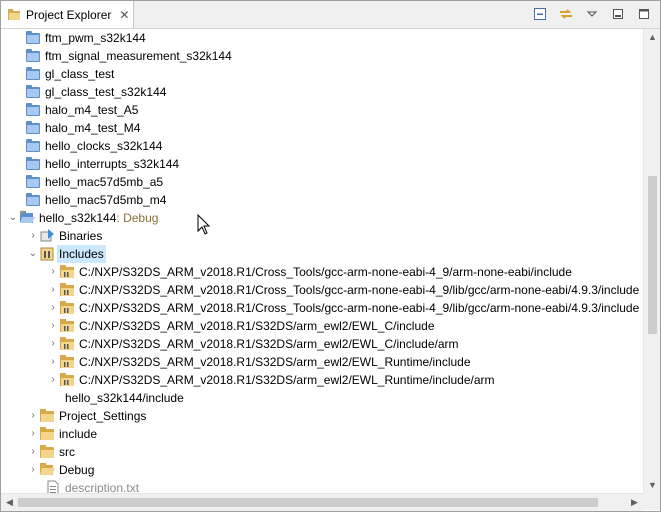  I want to click on vertical-scrollbar: ▲ ▼, so click(651, 261).